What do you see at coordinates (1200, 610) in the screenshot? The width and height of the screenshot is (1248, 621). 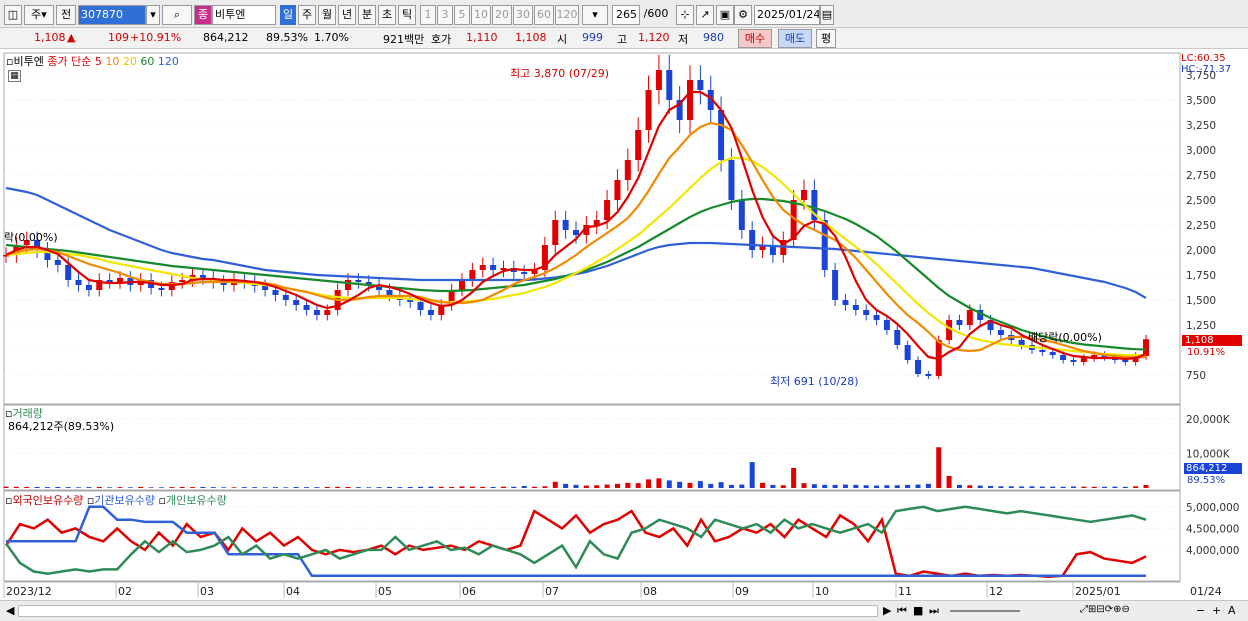 I see `zoom-out-icon: −` at bounding box center [1200, 610].